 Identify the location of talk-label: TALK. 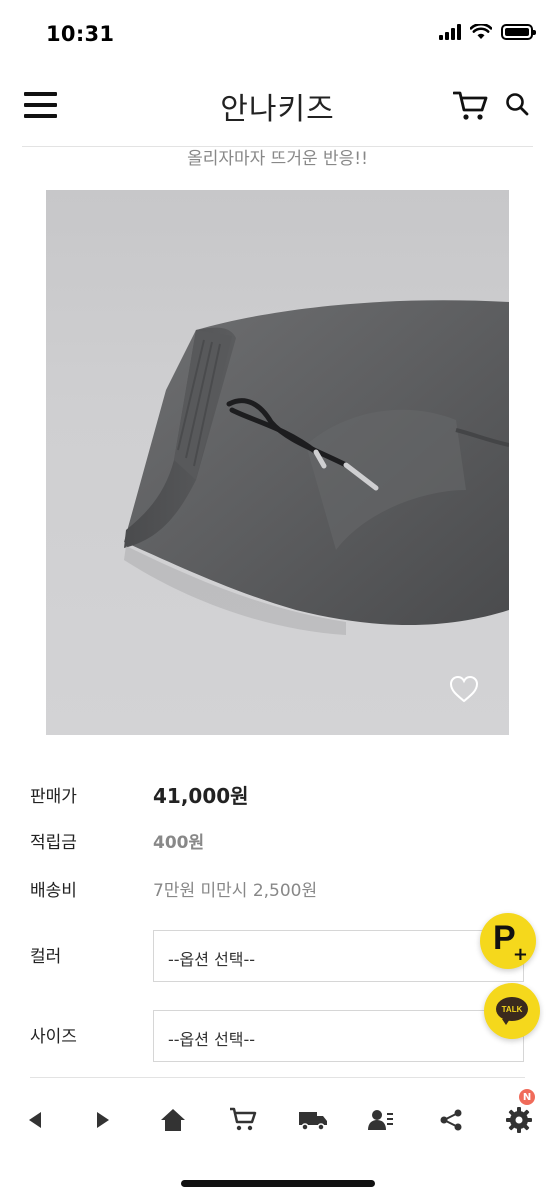
(512, 1009).